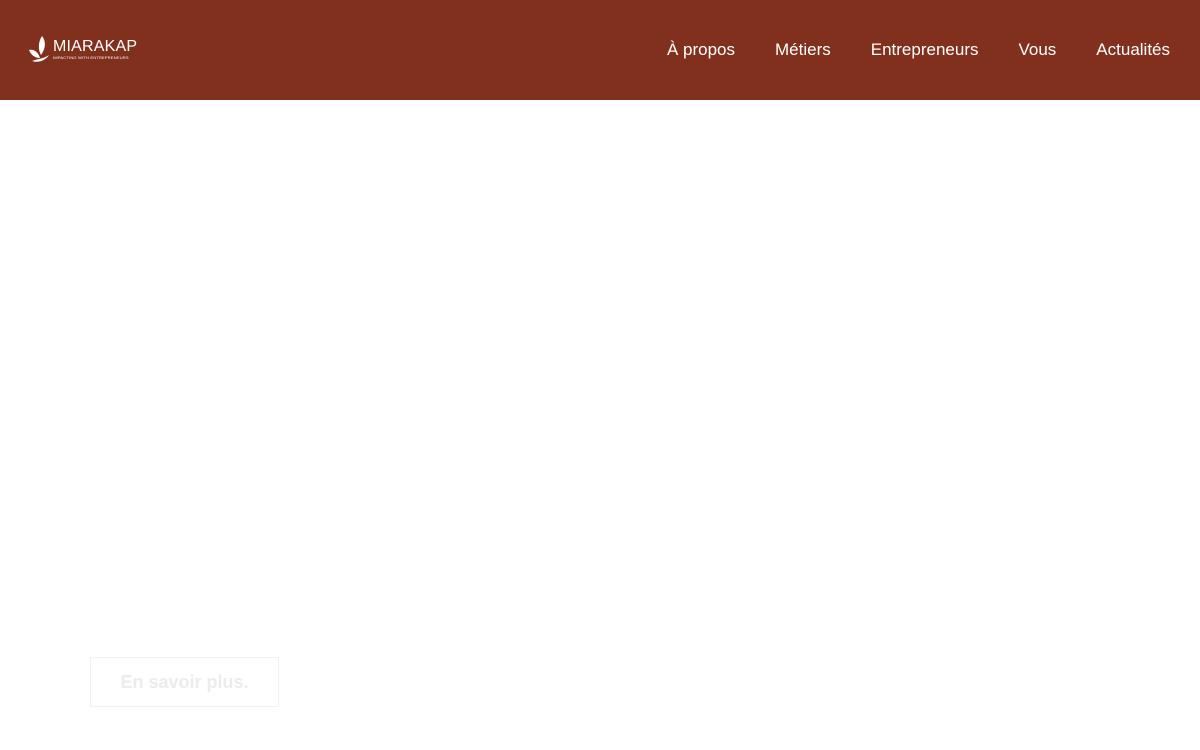 This screenshot has width=1200, height=750. What do you see at coordinates (1133, 50) in the screenshot?
I see `nav-item-actualites: Actualités` at bounding box center [1133, 50].